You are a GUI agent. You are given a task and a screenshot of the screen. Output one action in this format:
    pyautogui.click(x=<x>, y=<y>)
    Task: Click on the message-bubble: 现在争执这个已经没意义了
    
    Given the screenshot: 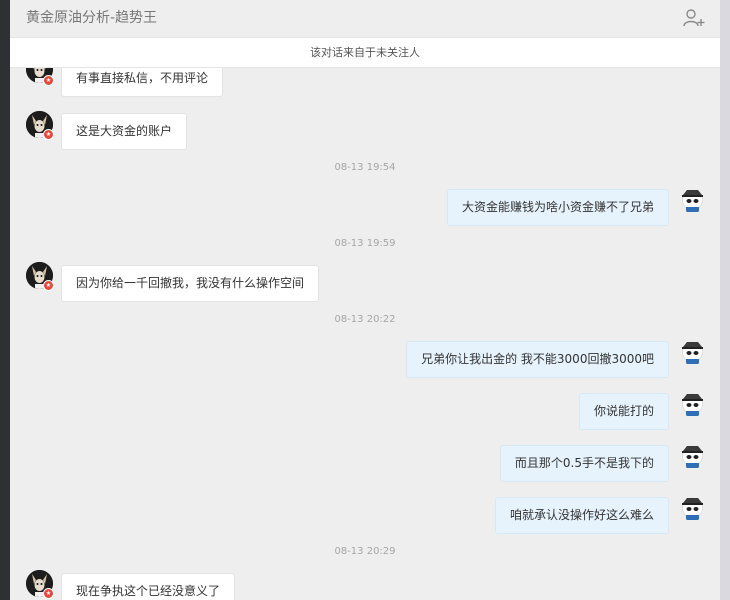 What is the action you would take?
    pyautogui.click(x=148, y=586)
    